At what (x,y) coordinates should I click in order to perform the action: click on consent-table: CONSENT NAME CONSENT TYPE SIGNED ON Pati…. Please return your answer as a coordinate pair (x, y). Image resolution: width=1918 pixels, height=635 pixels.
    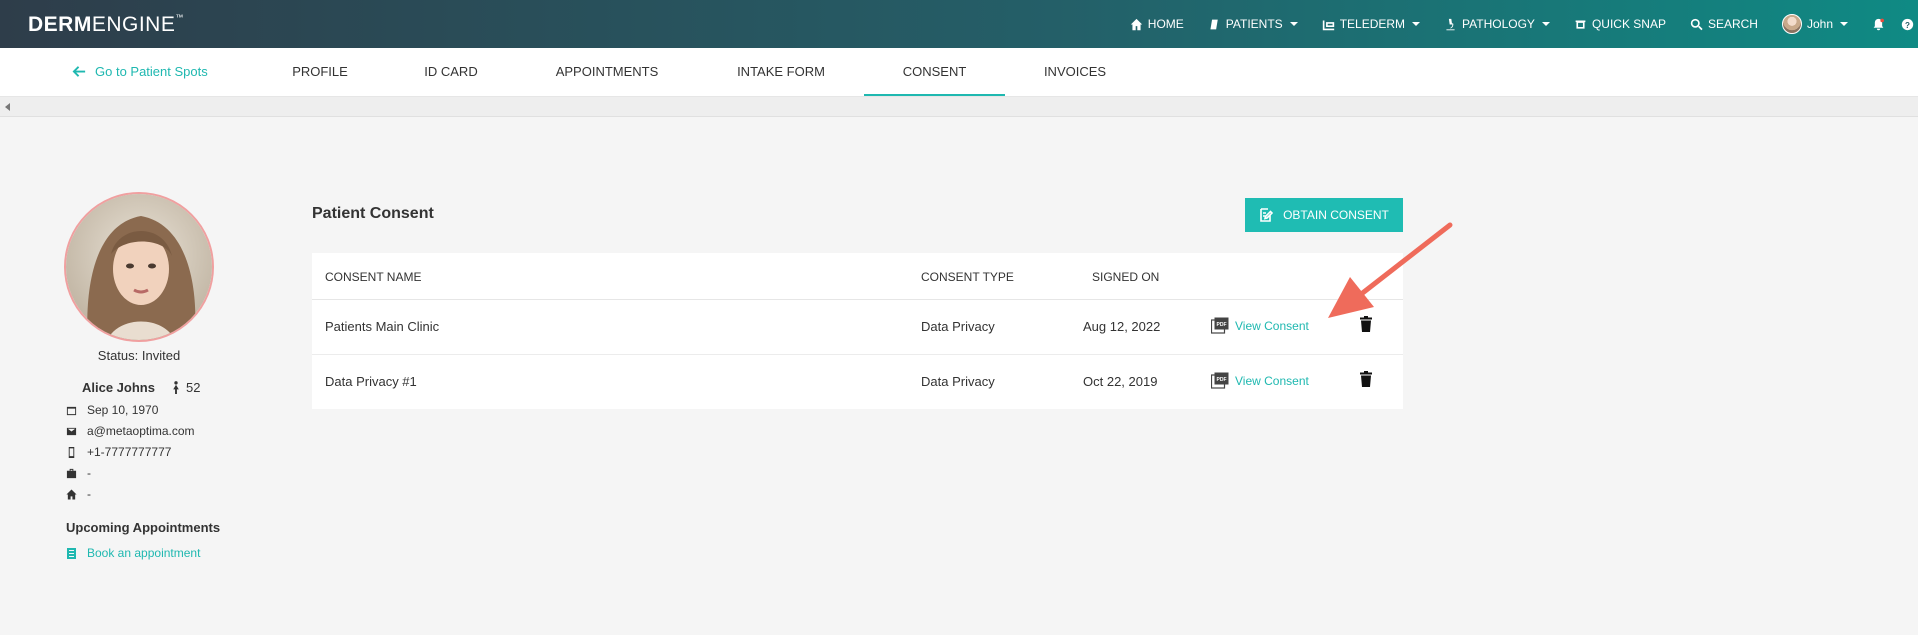
    Looking at the image, I should click on (857, 331).